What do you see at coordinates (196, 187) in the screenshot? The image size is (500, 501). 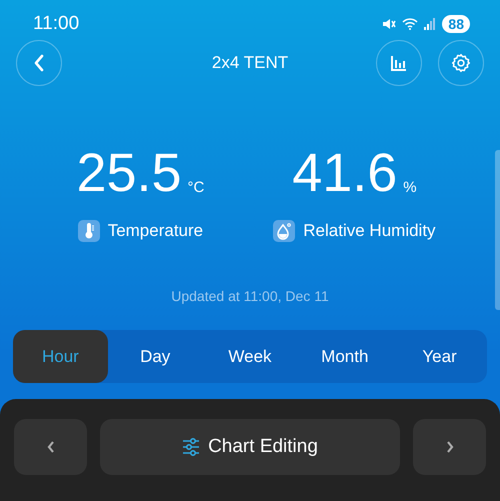 I see `reading-unit: °C` at bounding box center [196, 187].